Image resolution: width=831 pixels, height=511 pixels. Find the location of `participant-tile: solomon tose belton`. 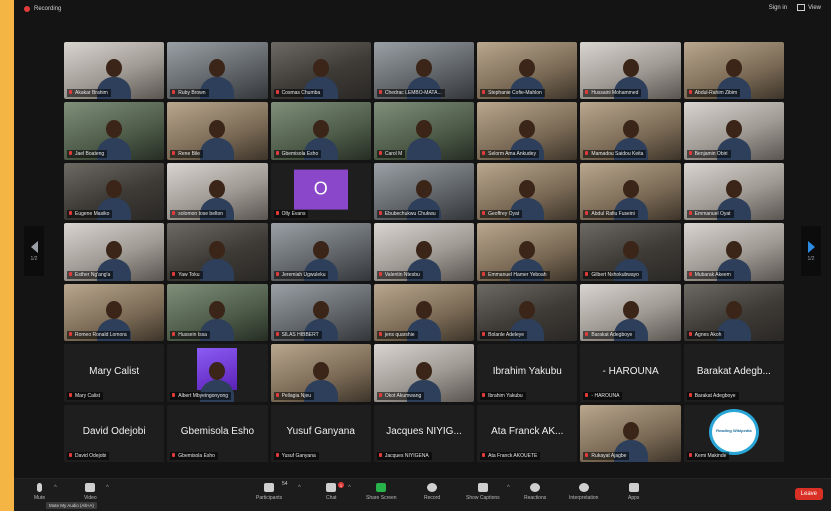

participant-tile: solomon tose belton is located at coordinates (217, 191).